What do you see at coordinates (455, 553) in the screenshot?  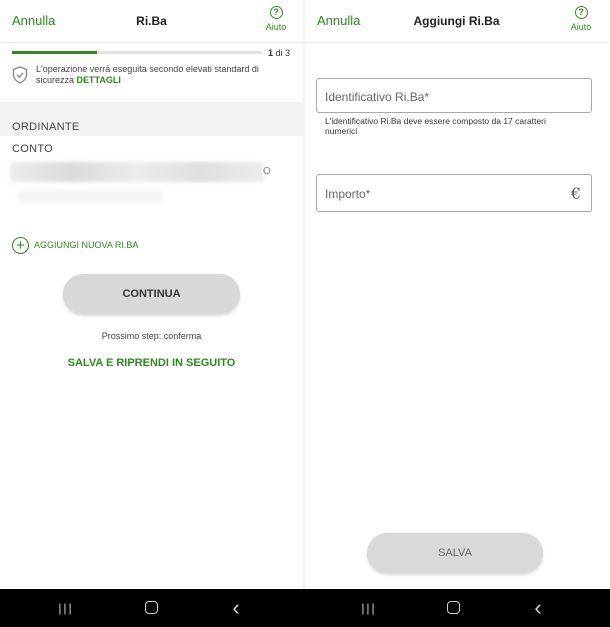 I see `save-button: SALVA` at bounding box center [455, 553].